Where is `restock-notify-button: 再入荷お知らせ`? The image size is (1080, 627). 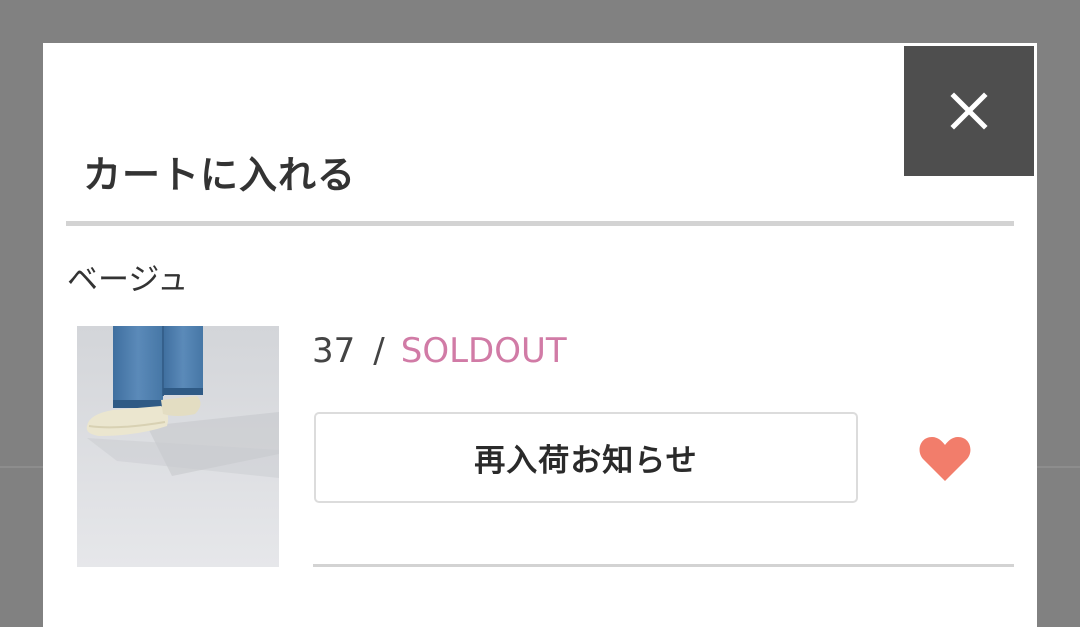 restock-notify-button: 再入荷お知らせ is located at coordinates (586, 457).